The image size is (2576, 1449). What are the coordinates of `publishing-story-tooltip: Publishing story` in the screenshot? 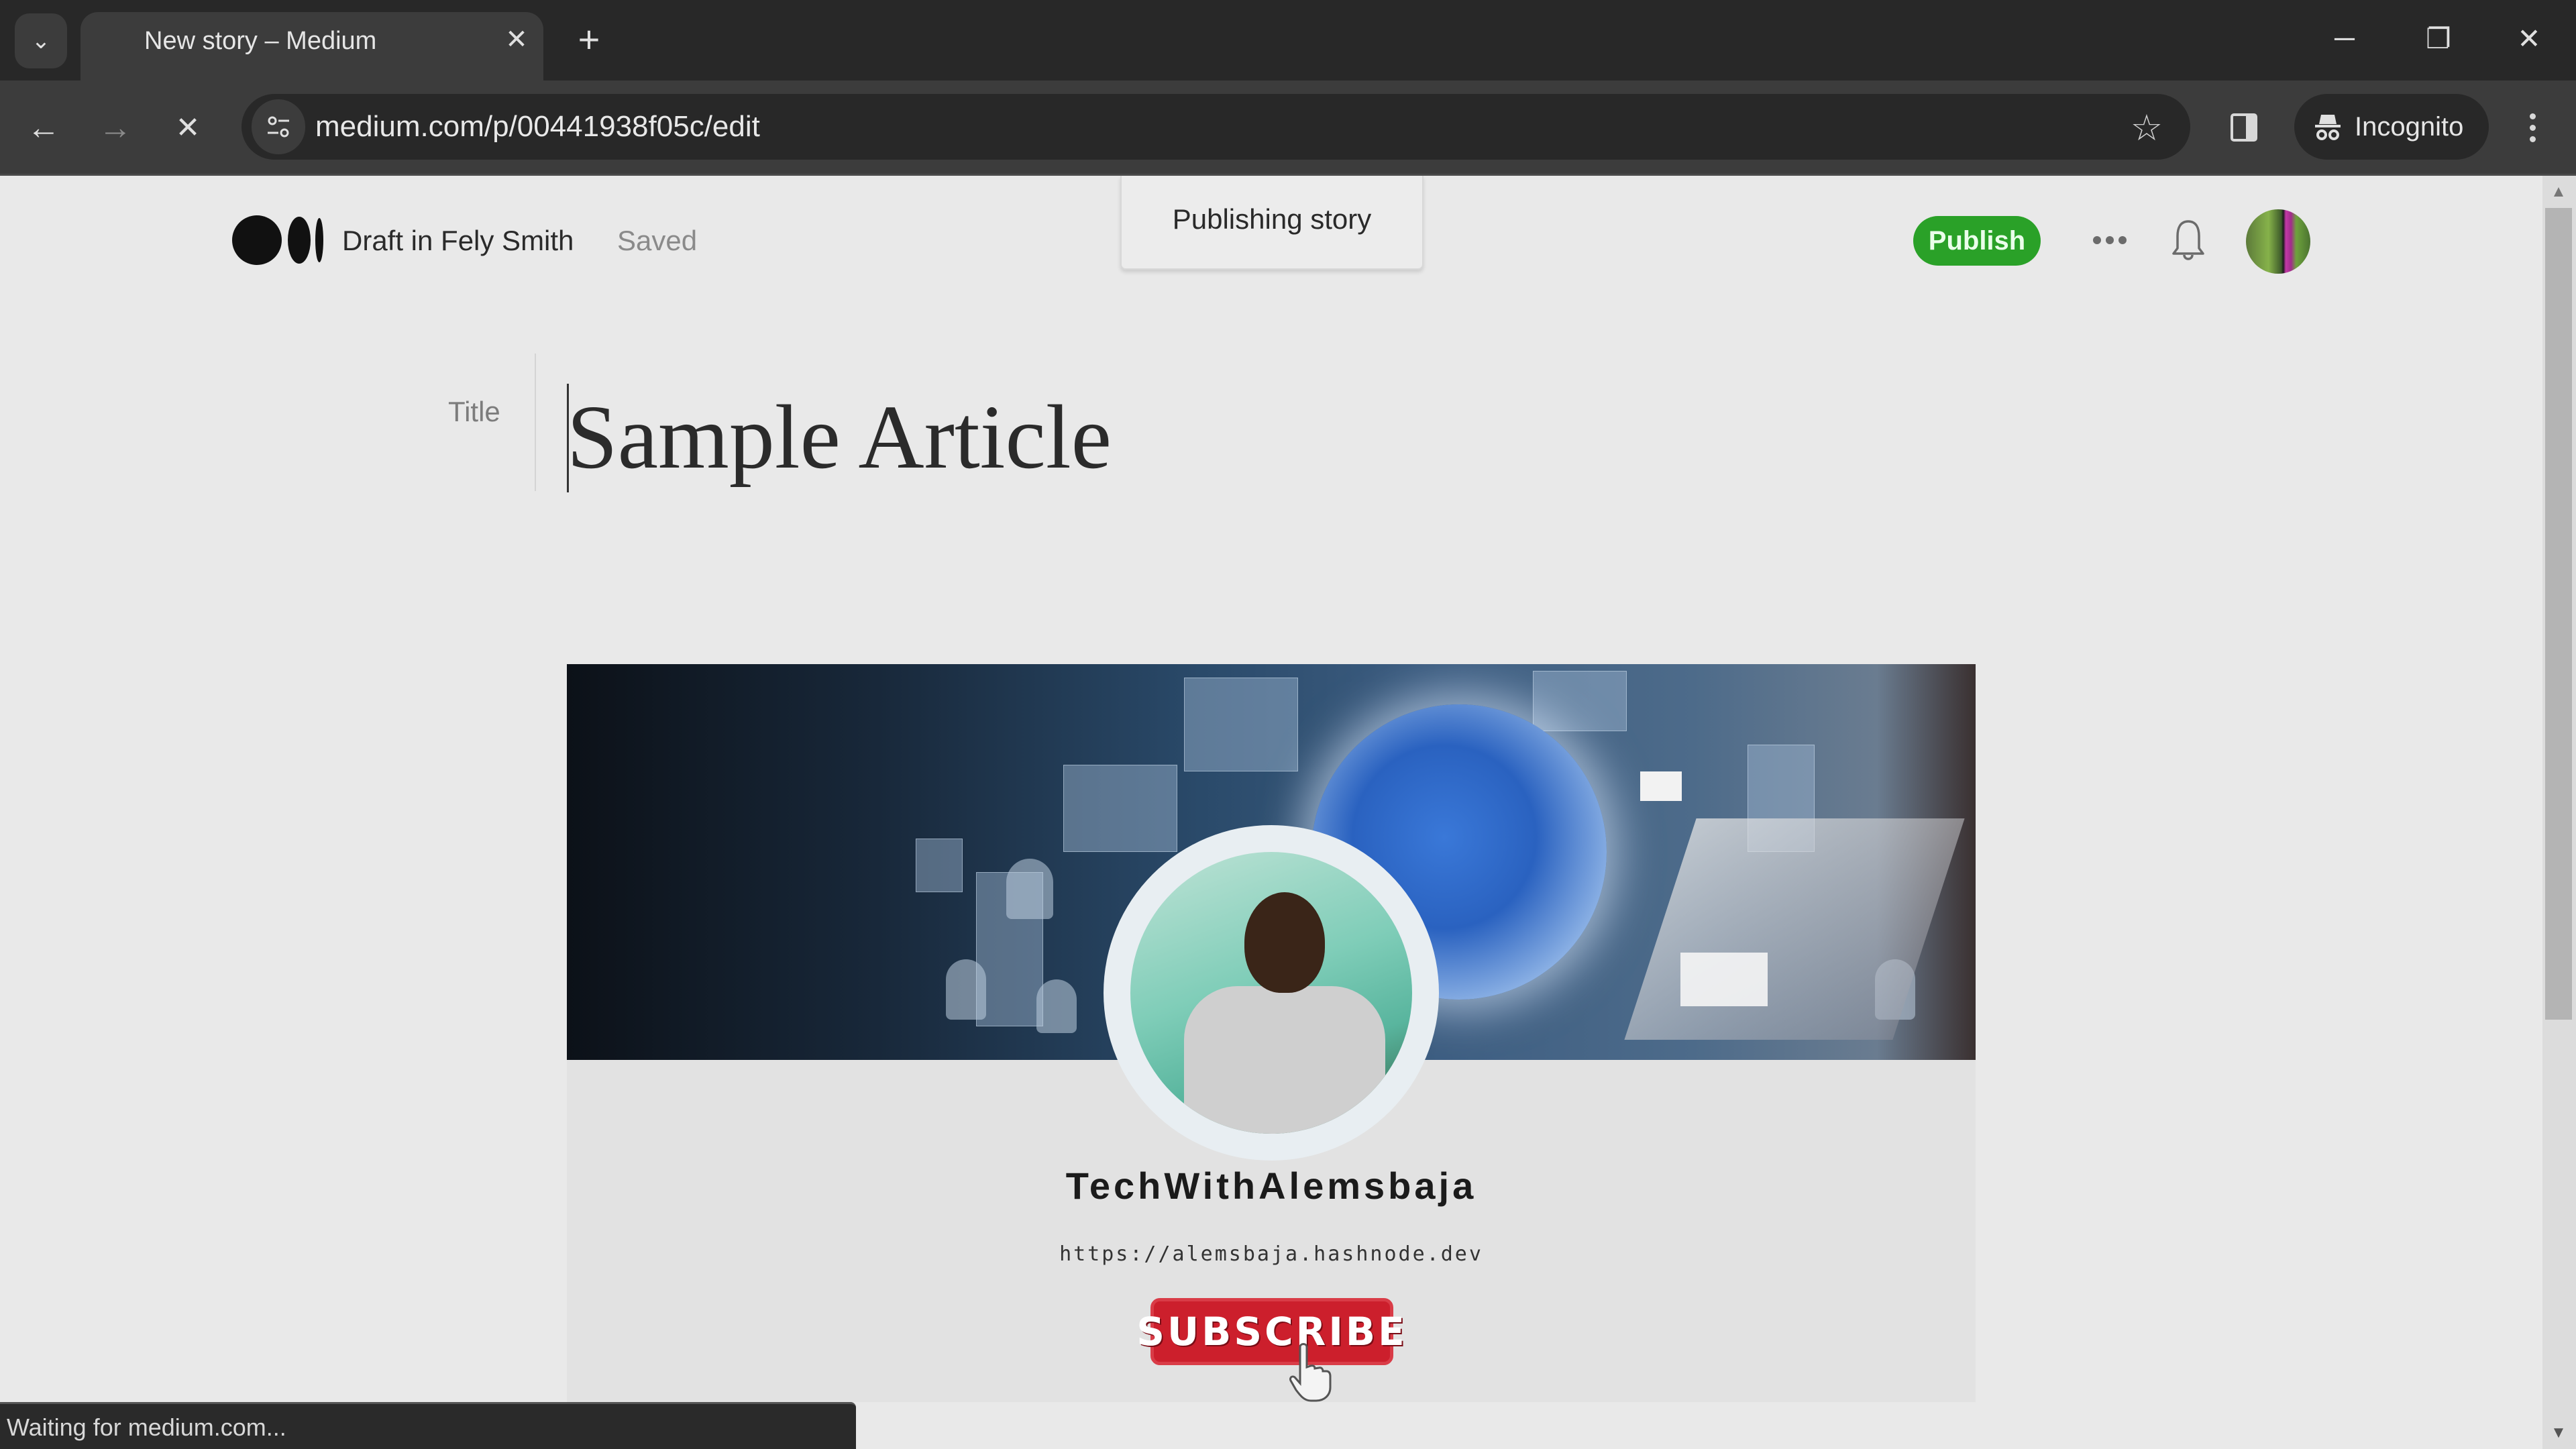 It's located at (1272, 223).